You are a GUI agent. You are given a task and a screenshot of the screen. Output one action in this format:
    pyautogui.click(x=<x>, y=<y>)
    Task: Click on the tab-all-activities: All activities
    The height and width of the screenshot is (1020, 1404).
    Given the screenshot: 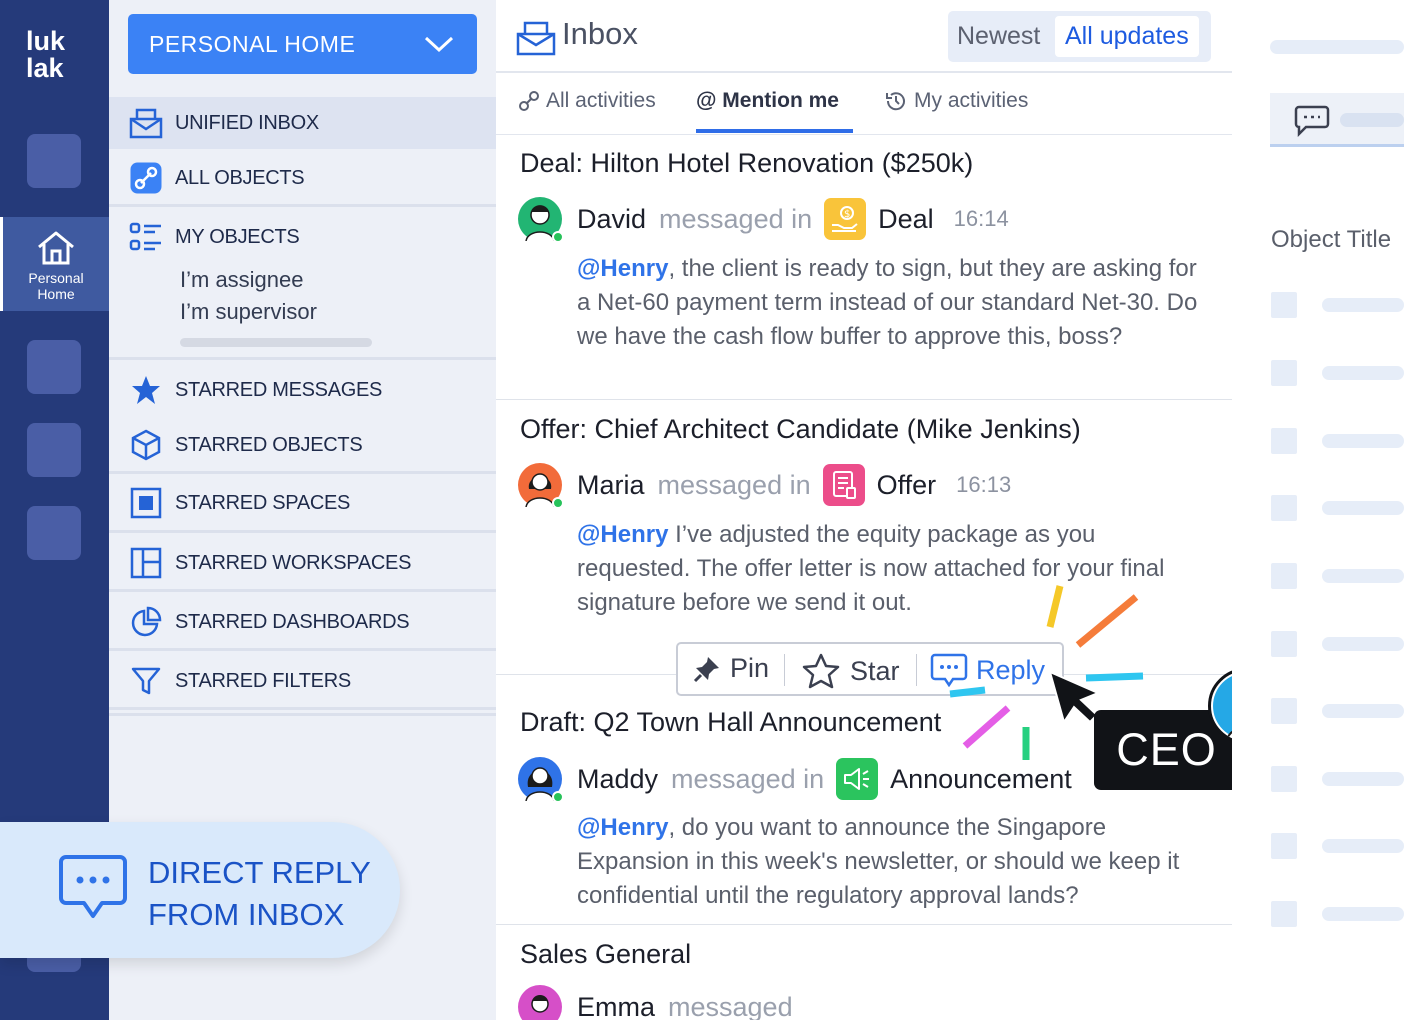 What is the action you would take?
    pyautogui.click(x=587, y=101)
    